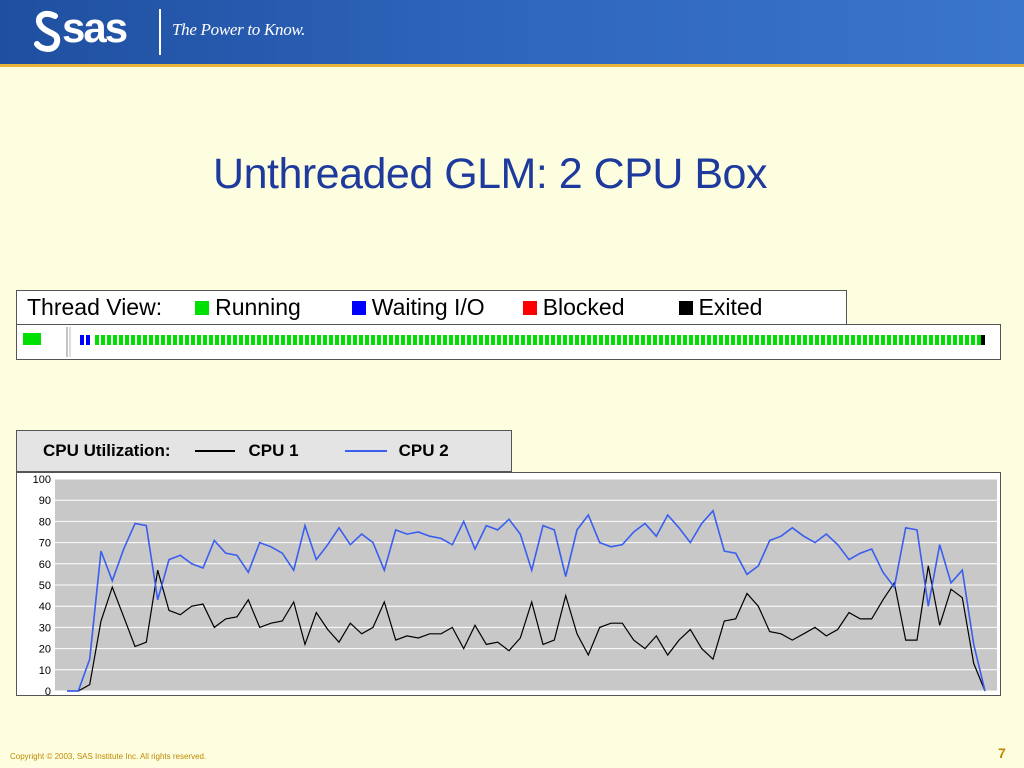 Image resolution: width=1024 pixels, height=768 pixels. I want to click on legend-waiting-io-label: Waiting I/O, so click(428, 307).